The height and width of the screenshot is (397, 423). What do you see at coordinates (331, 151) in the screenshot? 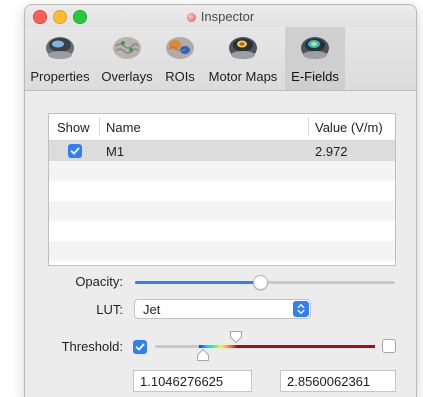
I see `row-value: 2.972` at bounding box center [331, 151].